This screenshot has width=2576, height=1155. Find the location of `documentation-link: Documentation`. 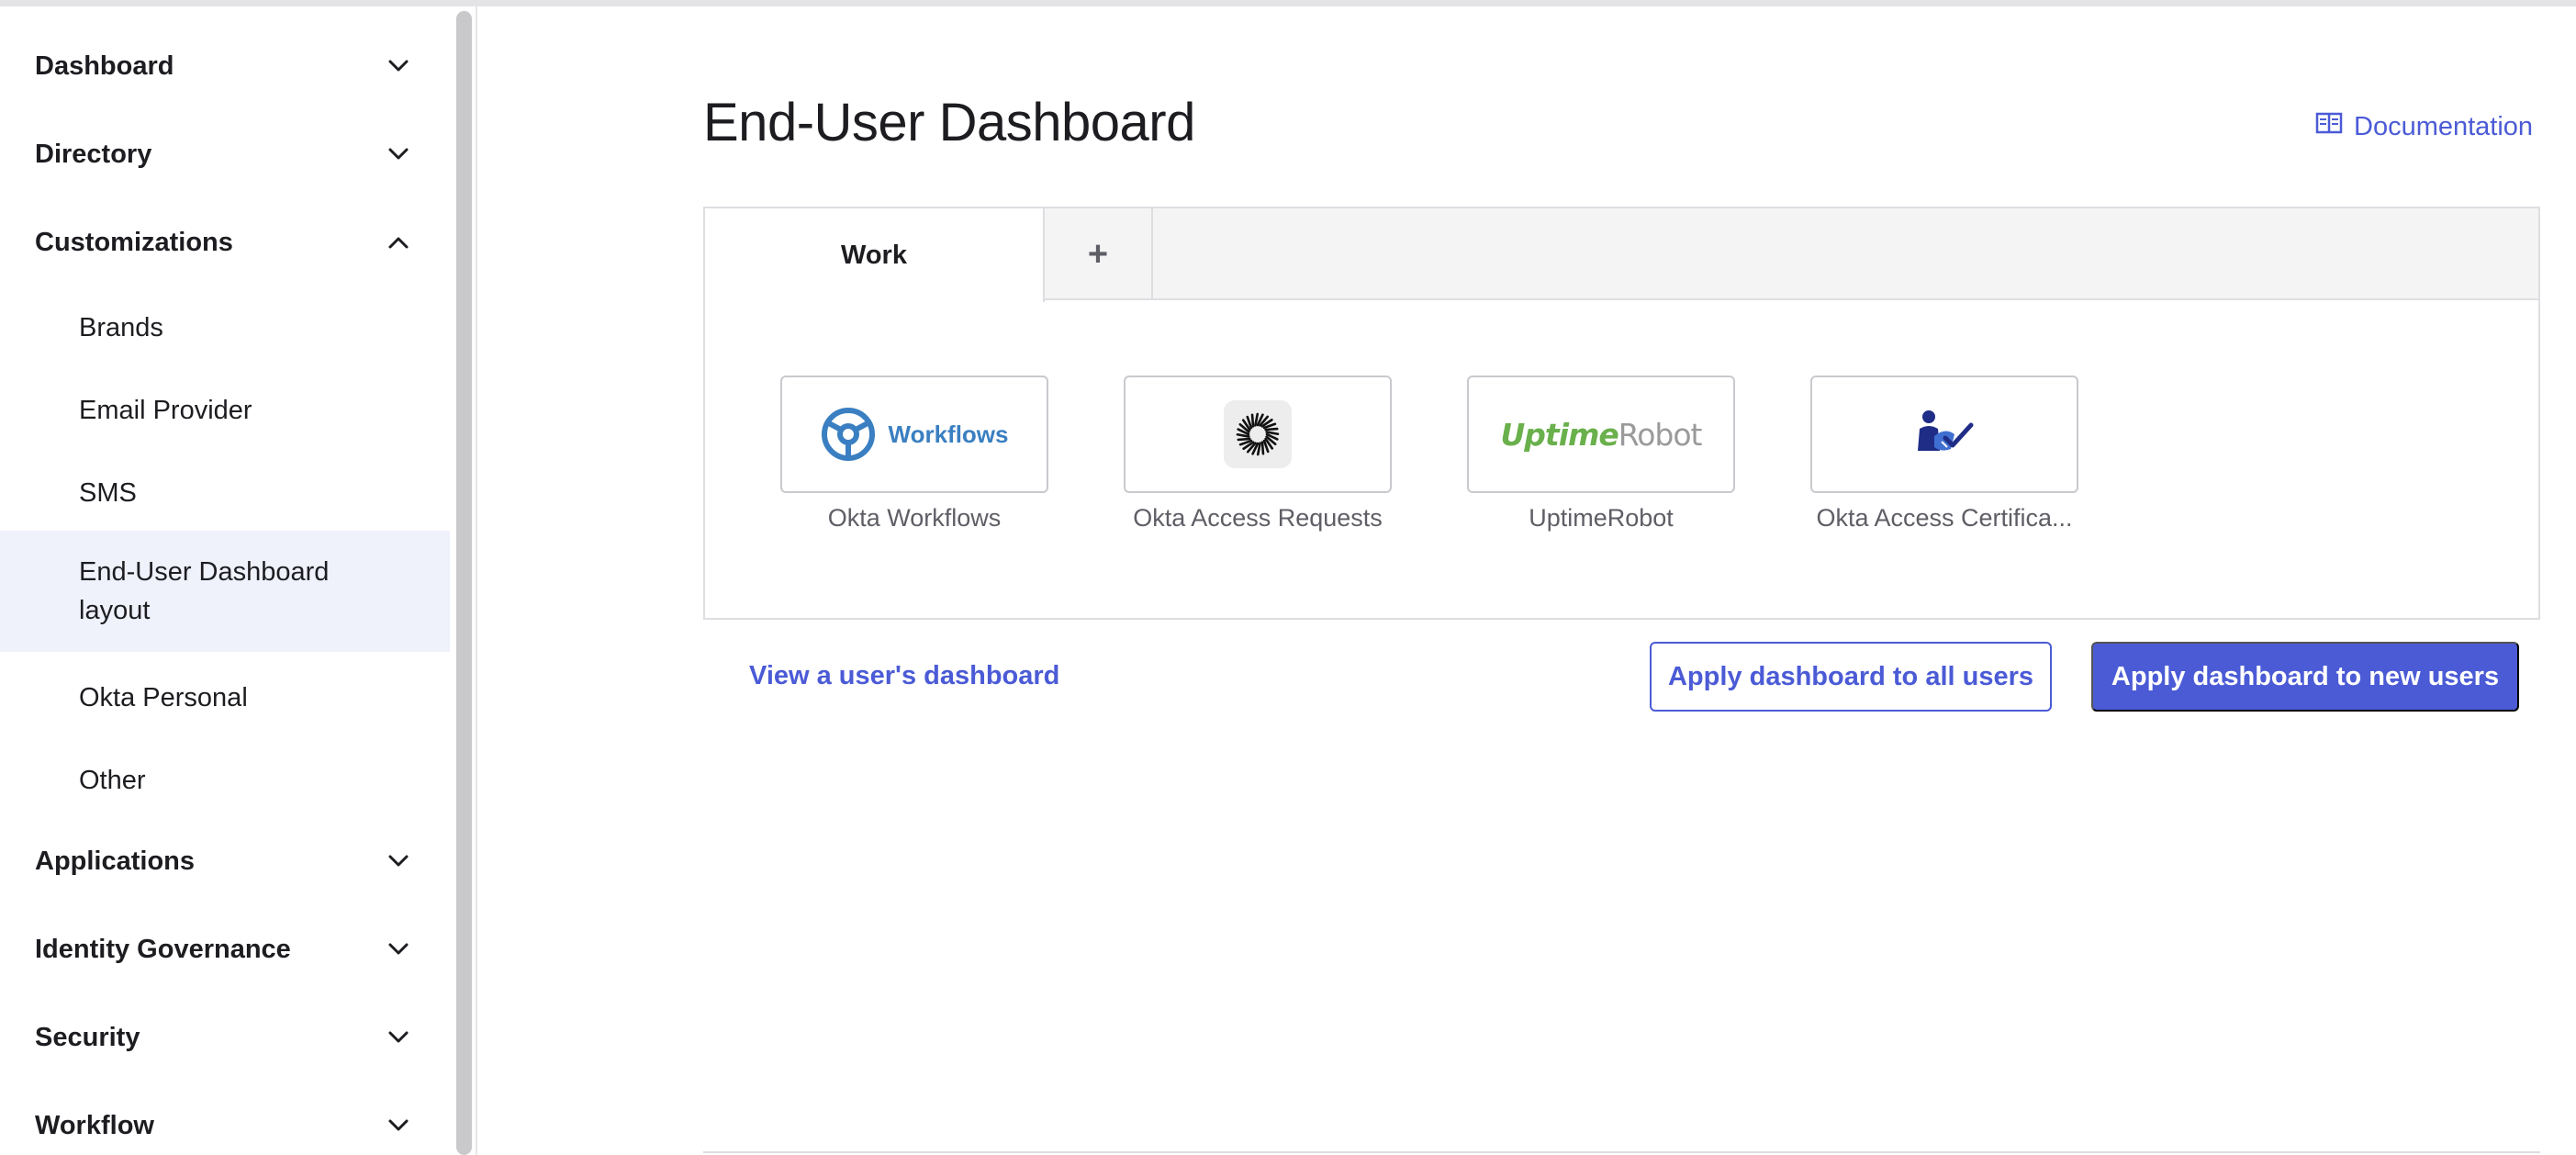

documentation-link: Documentation is located at coordinates (2424, 126).